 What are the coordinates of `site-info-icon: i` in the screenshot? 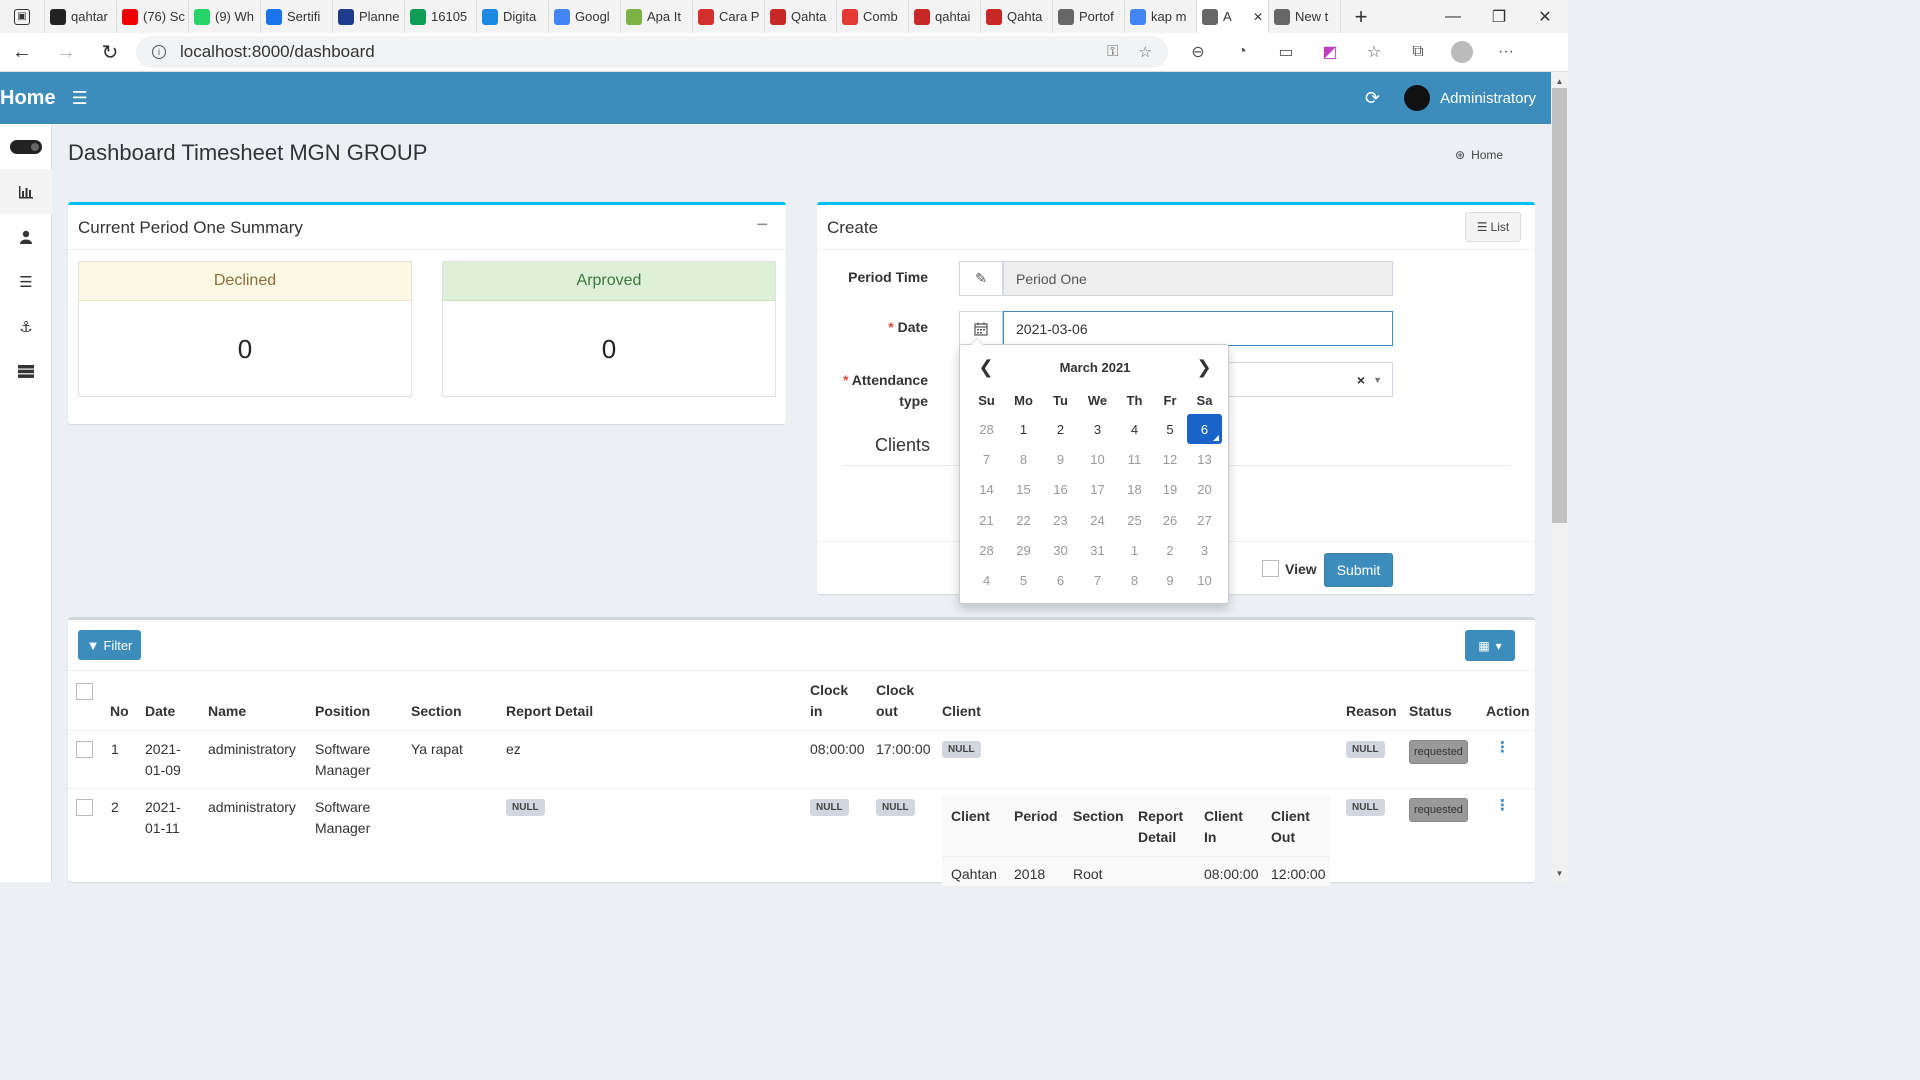 It's located at (159, 52).